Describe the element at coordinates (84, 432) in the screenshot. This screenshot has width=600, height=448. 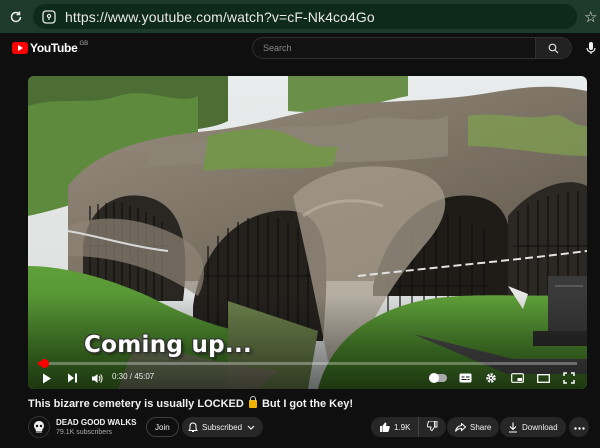
I see `subscriber-count: 79.1K subscribers` at that location.